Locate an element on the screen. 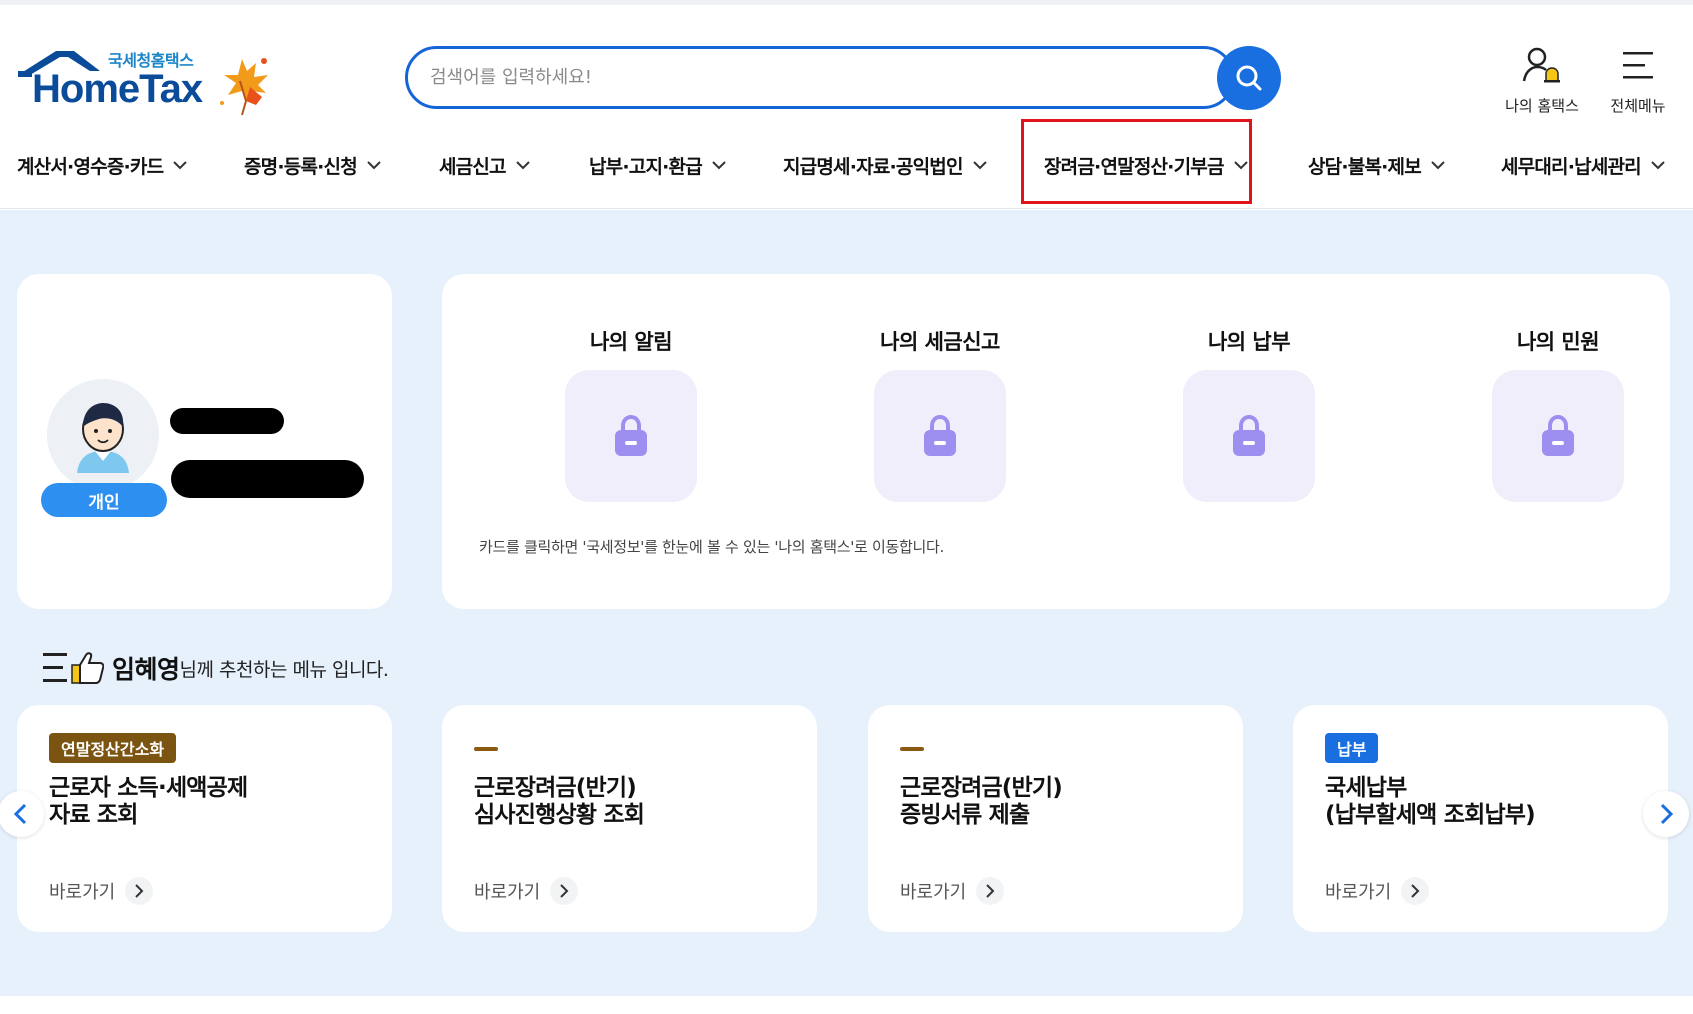 The height and width of the screenshot is (1014, 1693). profile-card: 개인 is located at coordinates (204, 441).